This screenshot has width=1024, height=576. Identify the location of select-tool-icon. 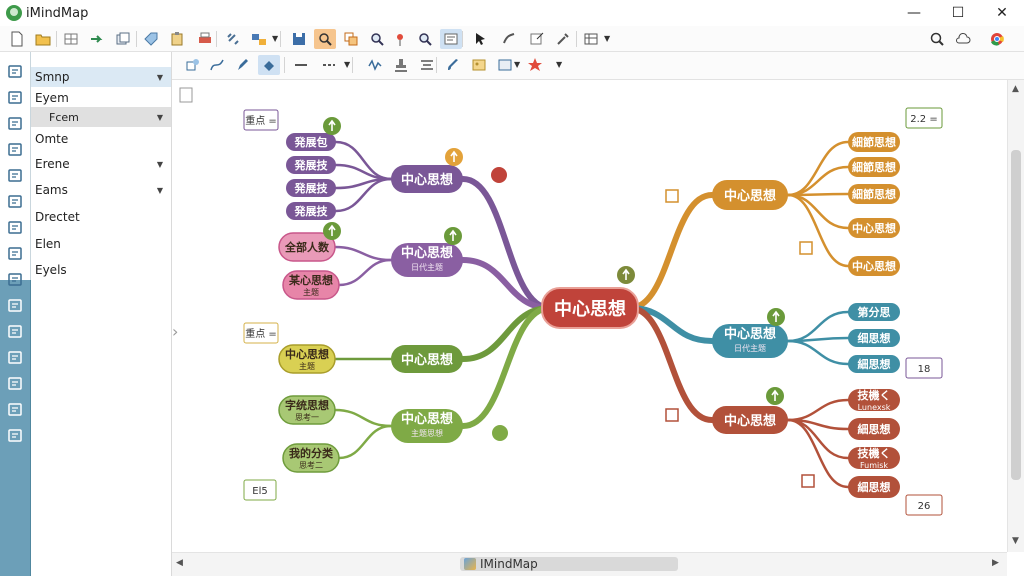
(16, 72).